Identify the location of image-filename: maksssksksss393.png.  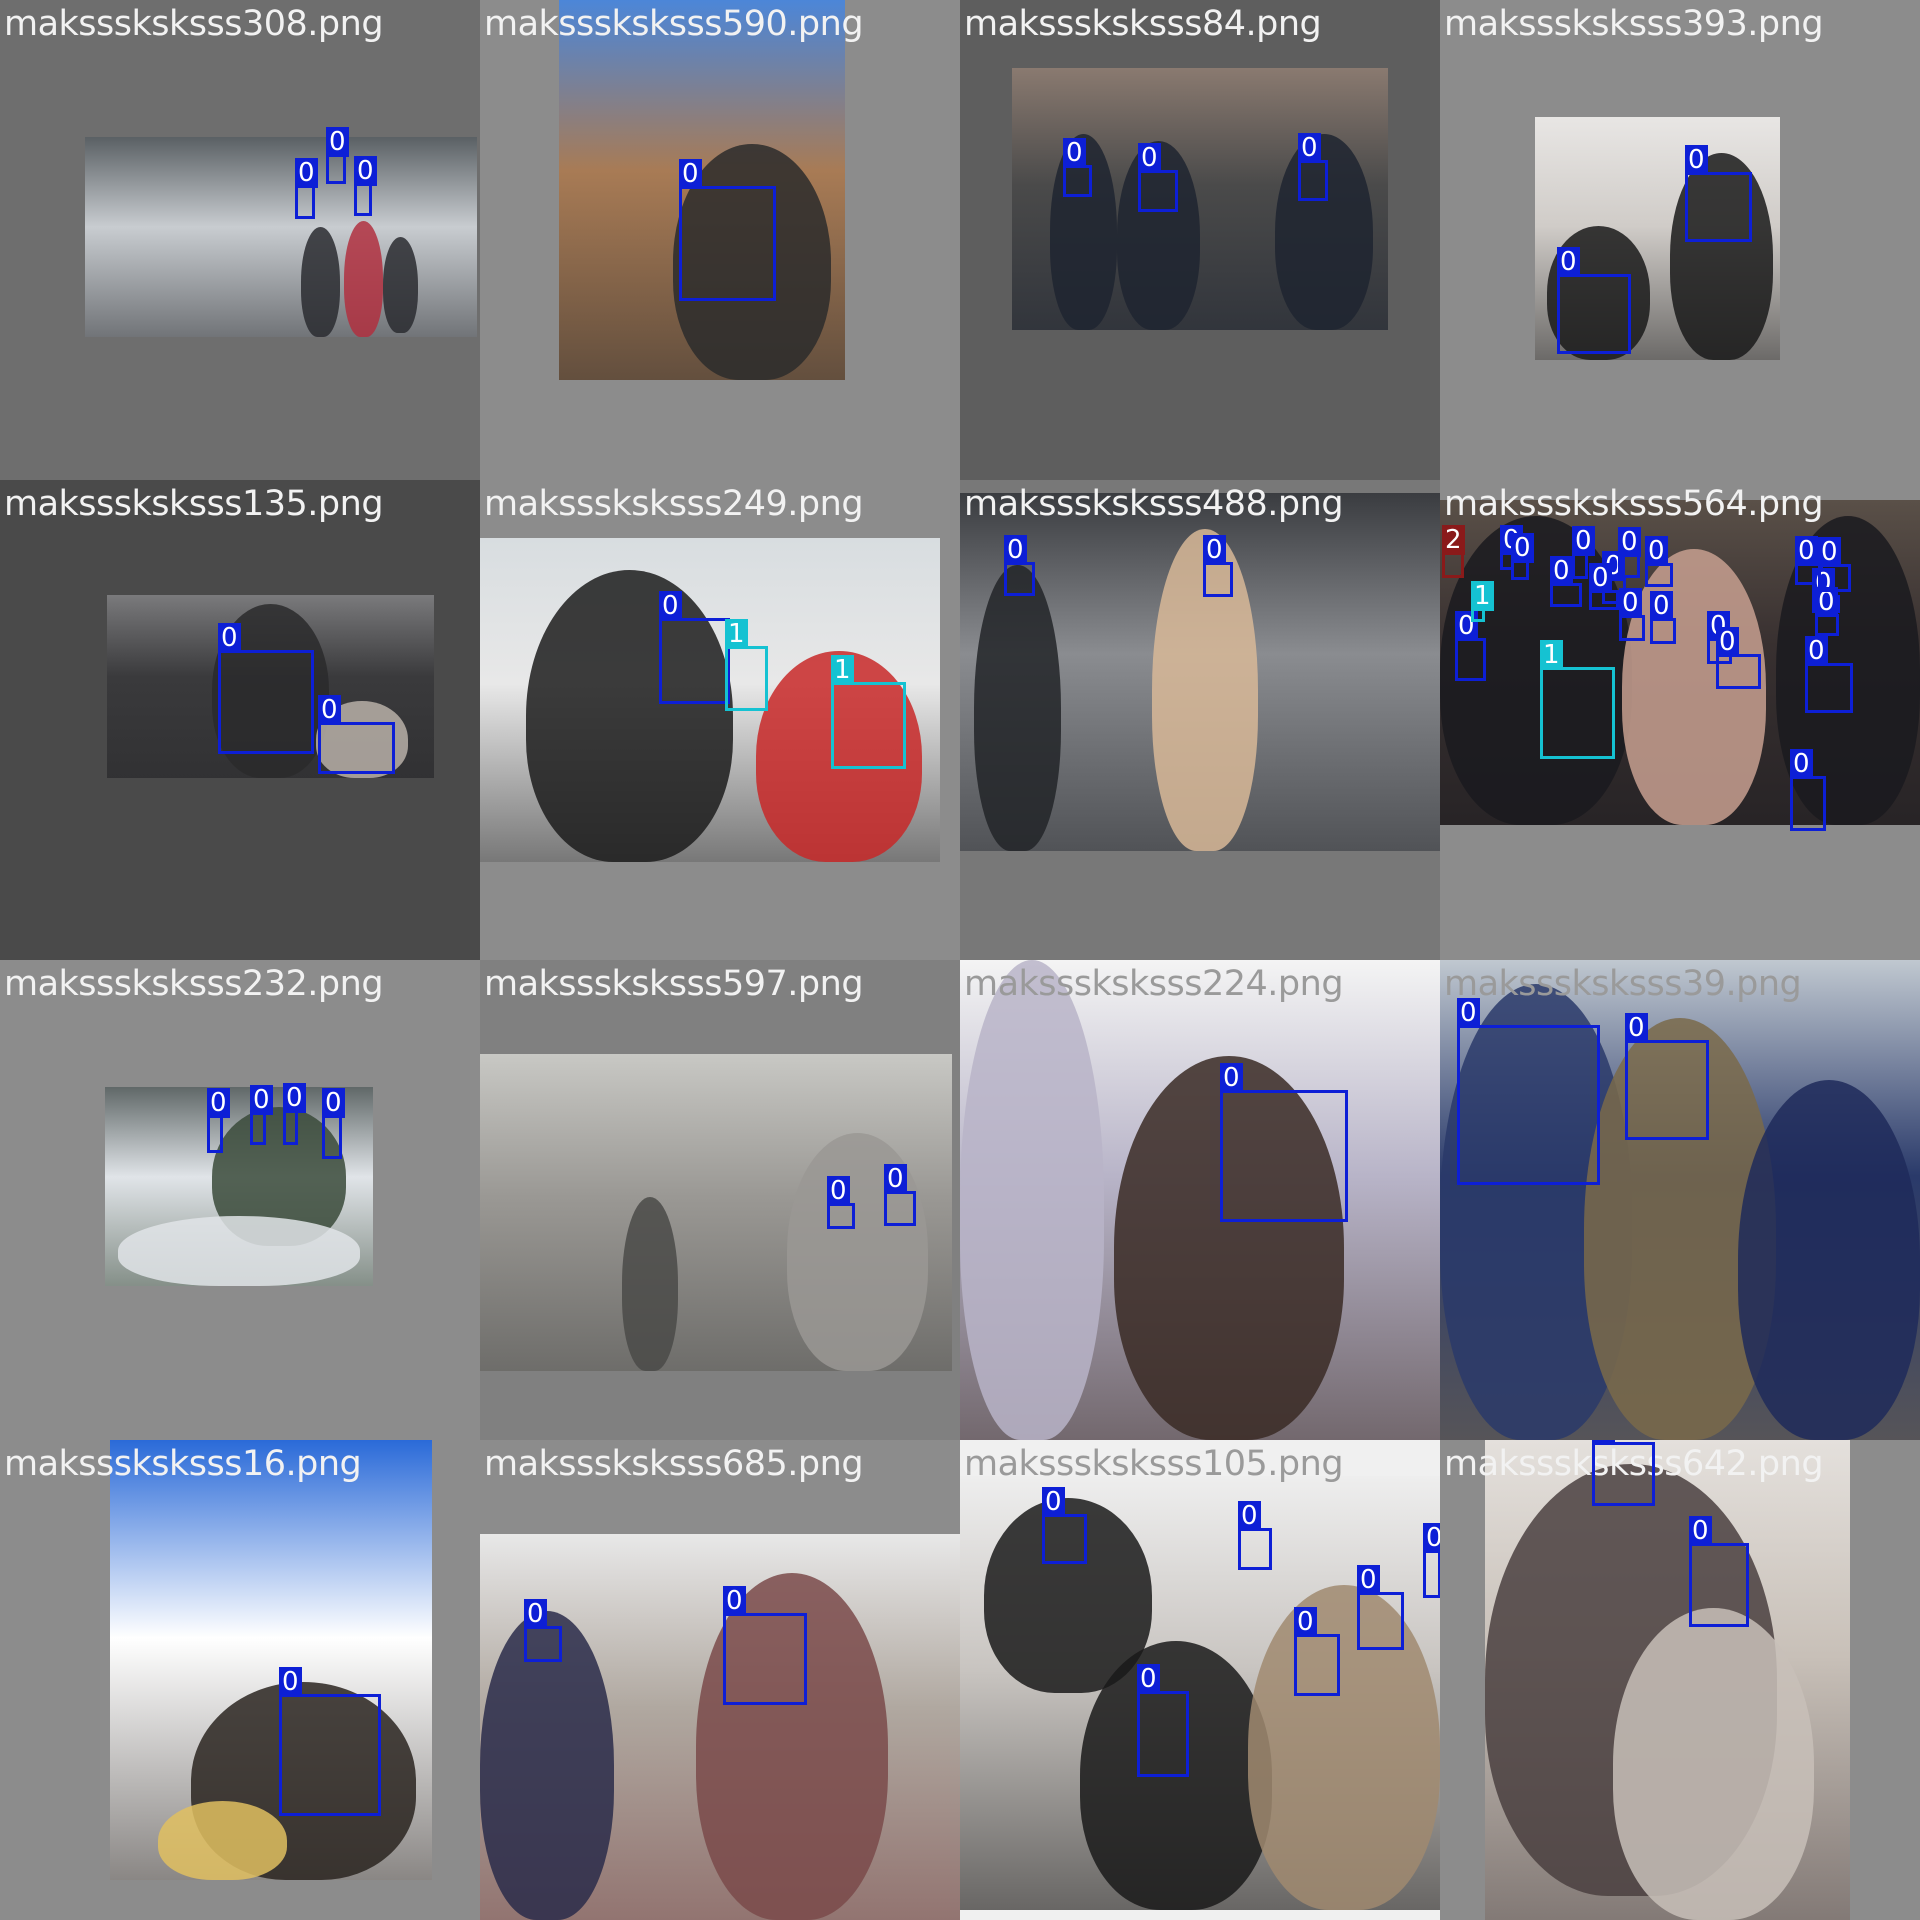
(1634, 24).